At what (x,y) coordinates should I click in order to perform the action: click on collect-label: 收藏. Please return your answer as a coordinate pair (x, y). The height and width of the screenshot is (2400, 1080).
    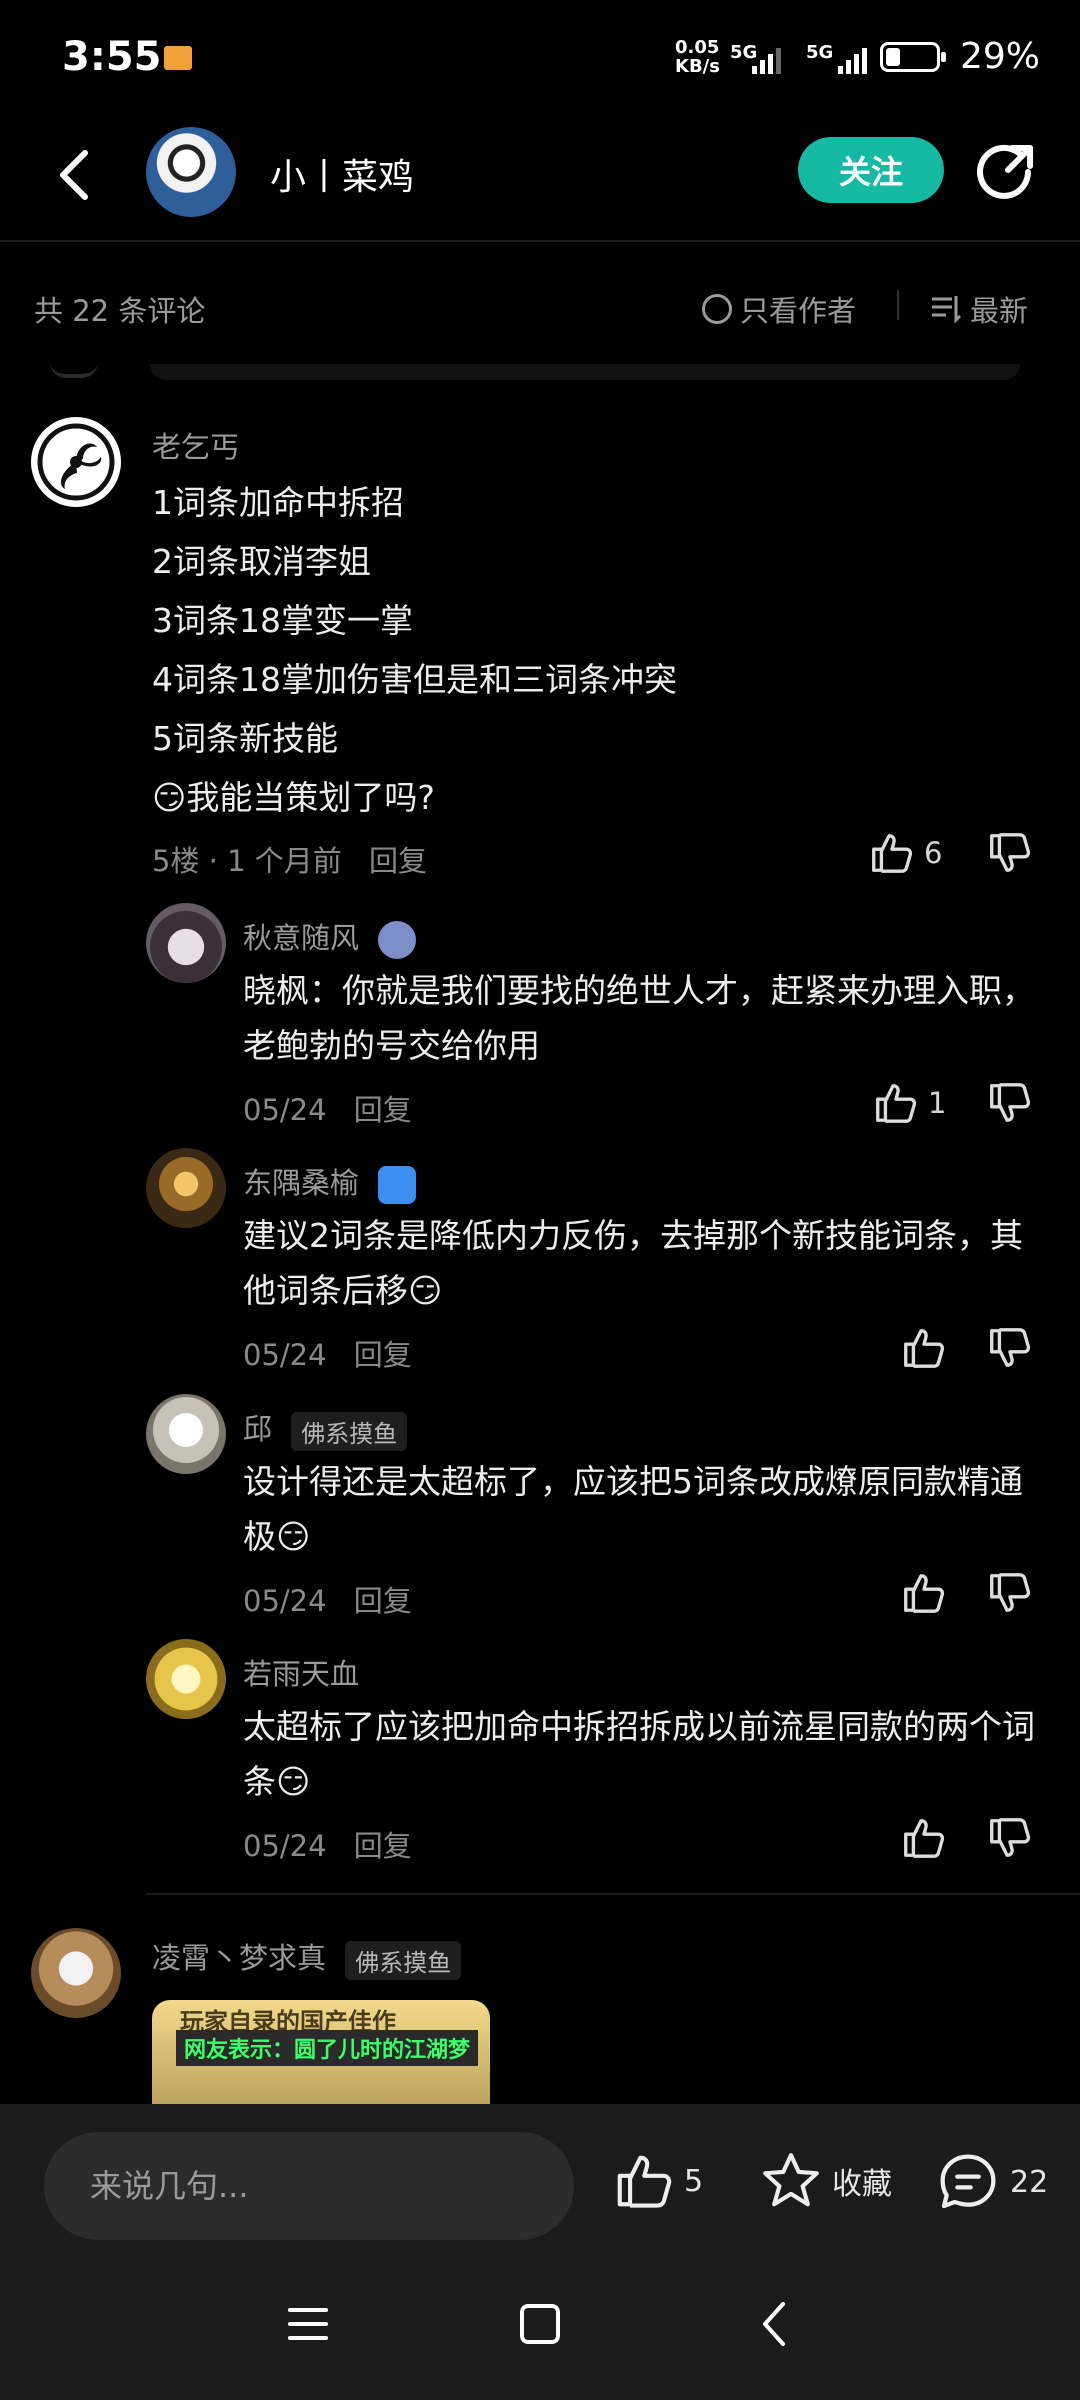
    Looking at the image, I should click on (862, 2184).